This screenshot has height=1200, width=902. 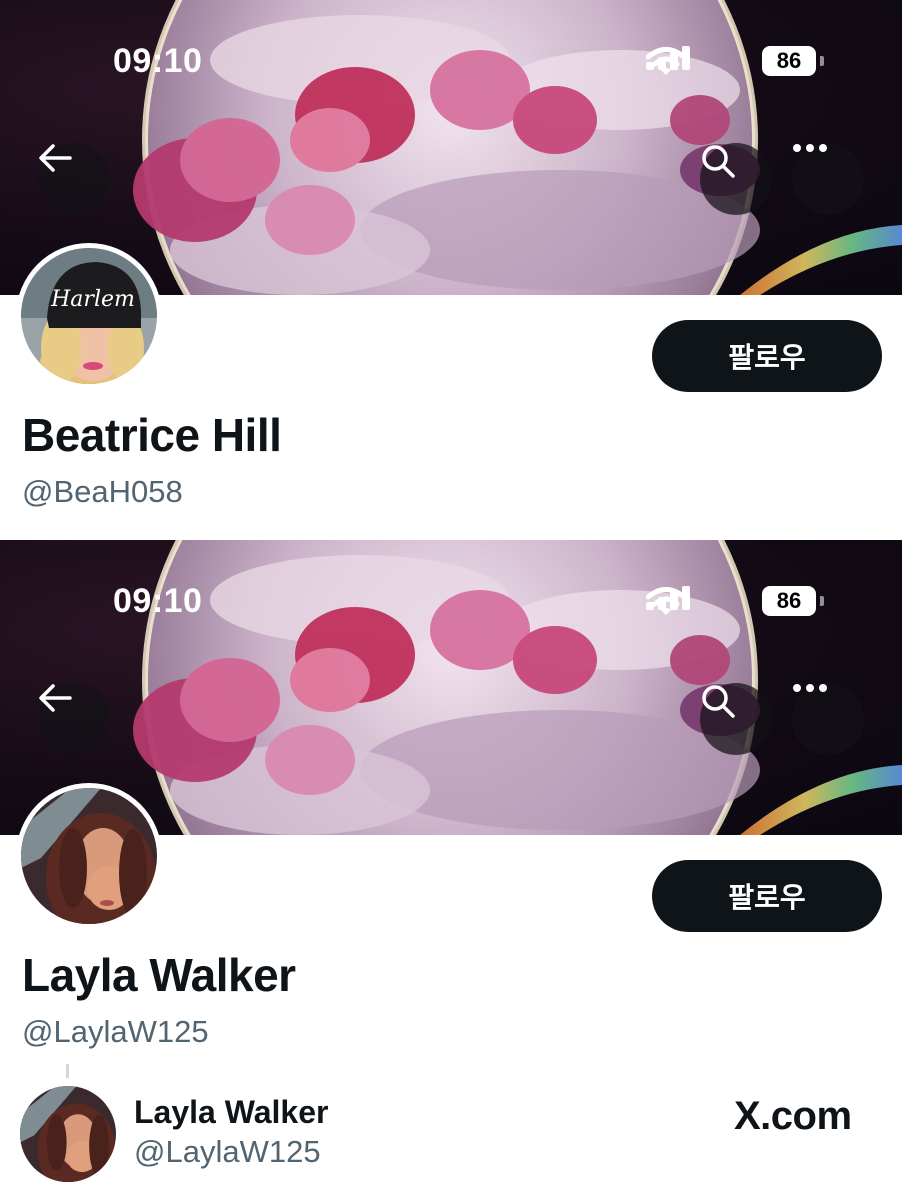 What do you see at coordinates (92, 299) in the screenshot?
I see `avatar-beanie-text: Harlem` at bounding box center [92, 299].